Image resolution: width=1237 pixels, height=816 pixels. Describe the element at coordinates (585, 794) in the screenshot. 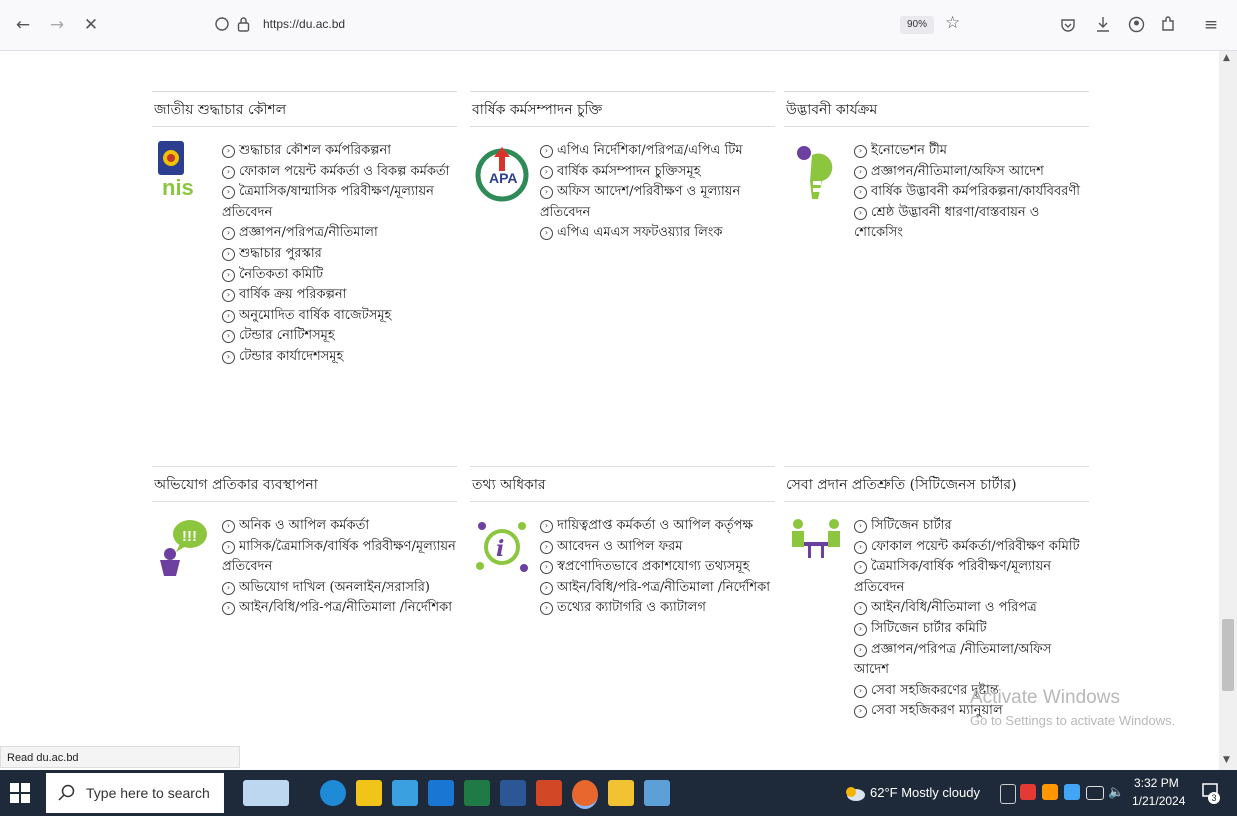

I see `firefox-icon` at that location.